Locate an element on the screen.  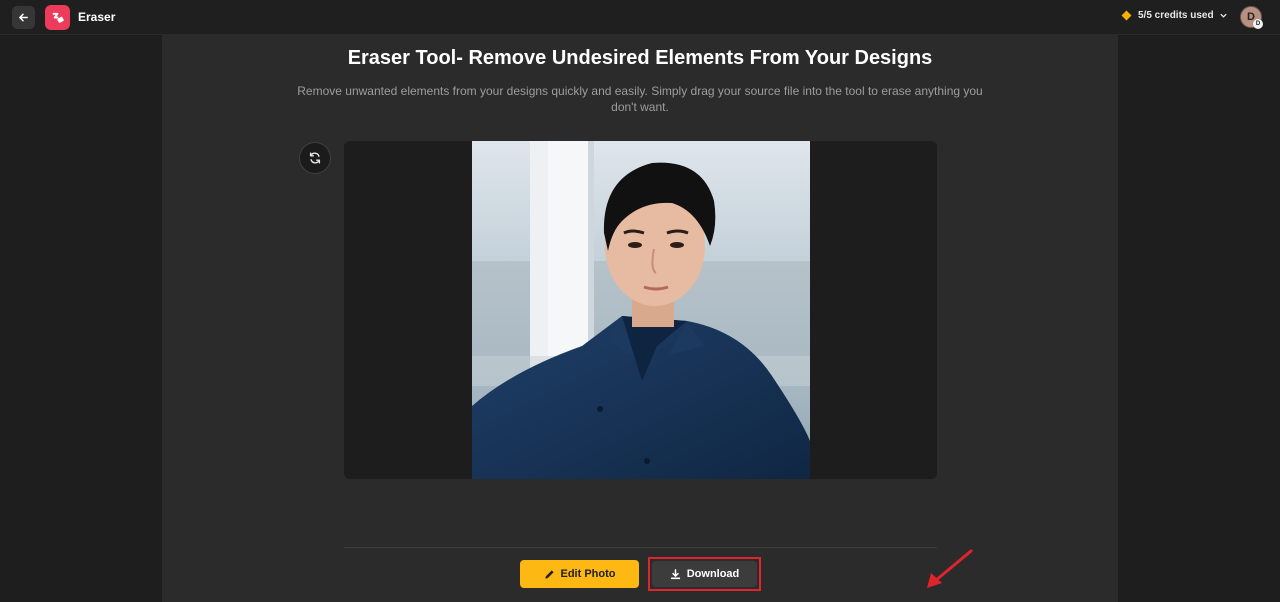
back-button is located at coordinates (23, 17).